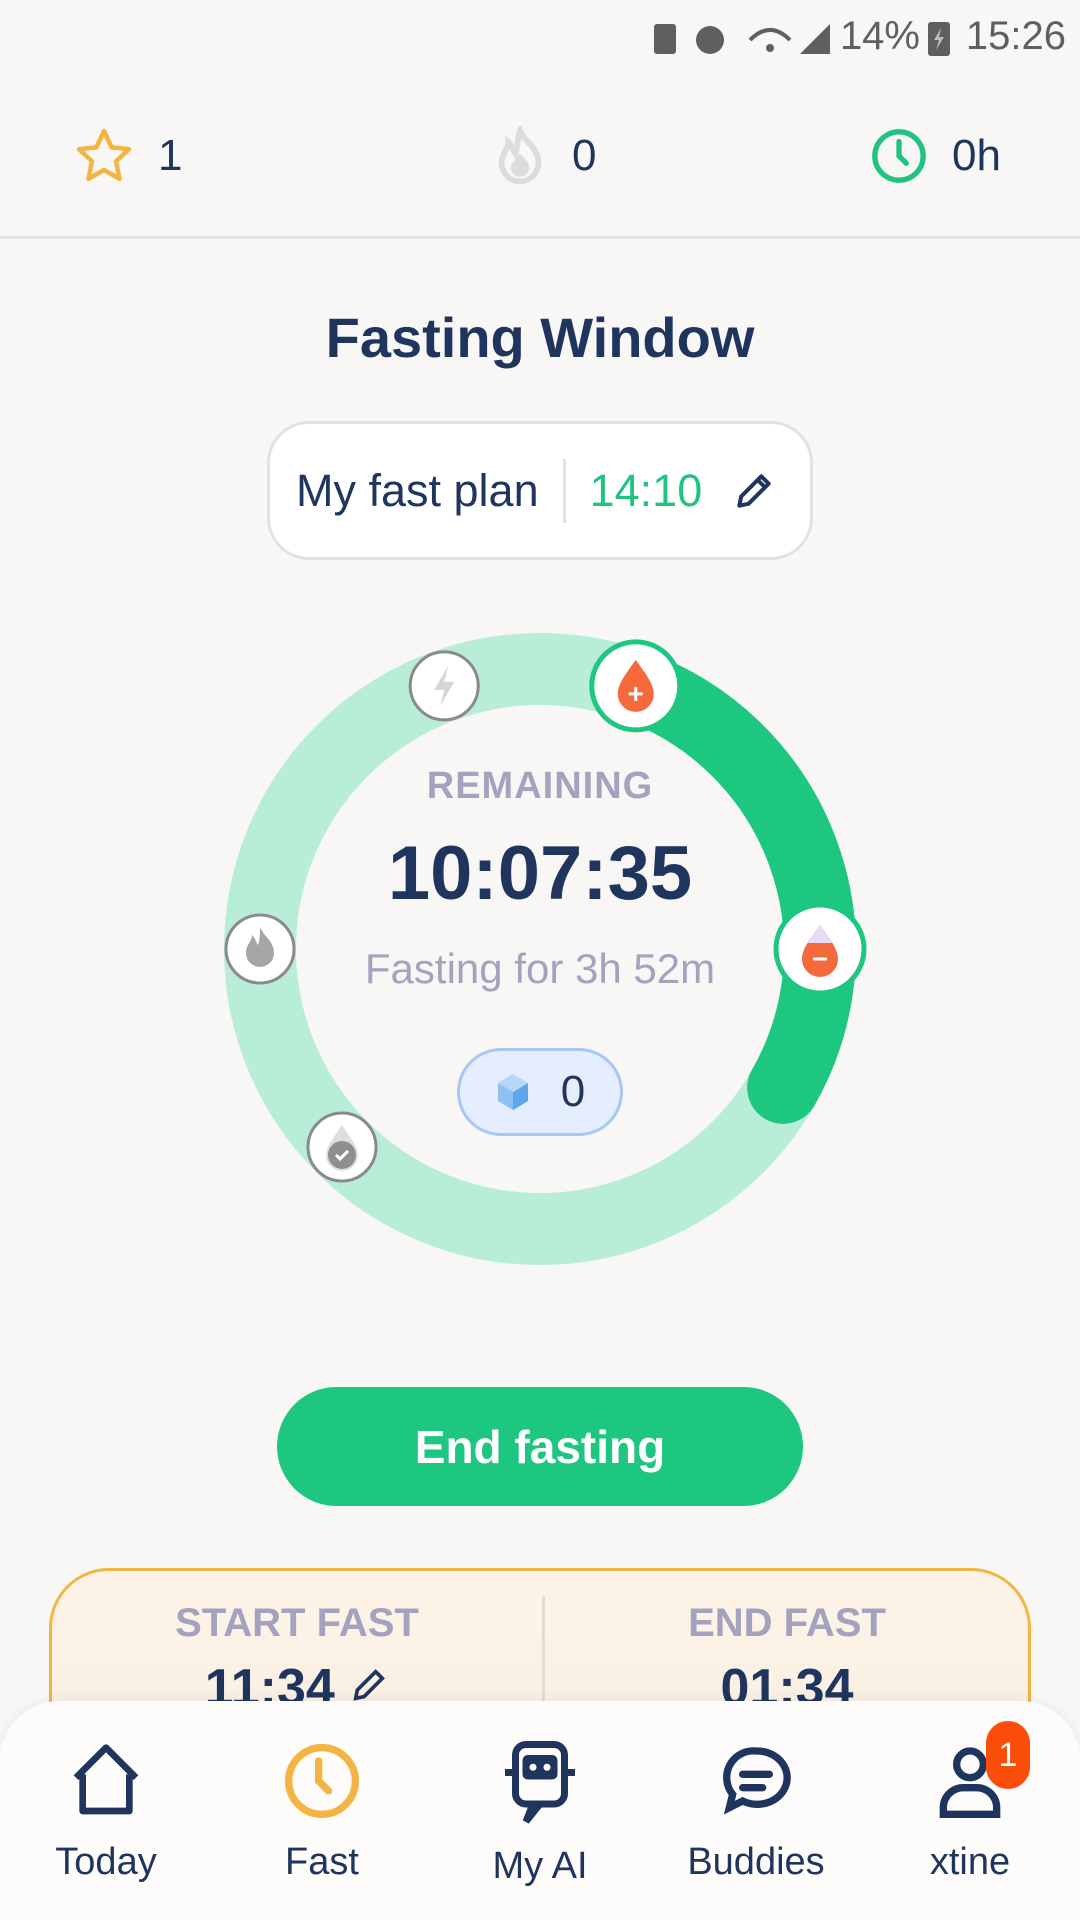 The height and width of the screenshot is (1920, 1080). What do you see at coordinates (584, 155) in the screenshot?
I see `streak-count: 0` at bounding box center [584, 155].